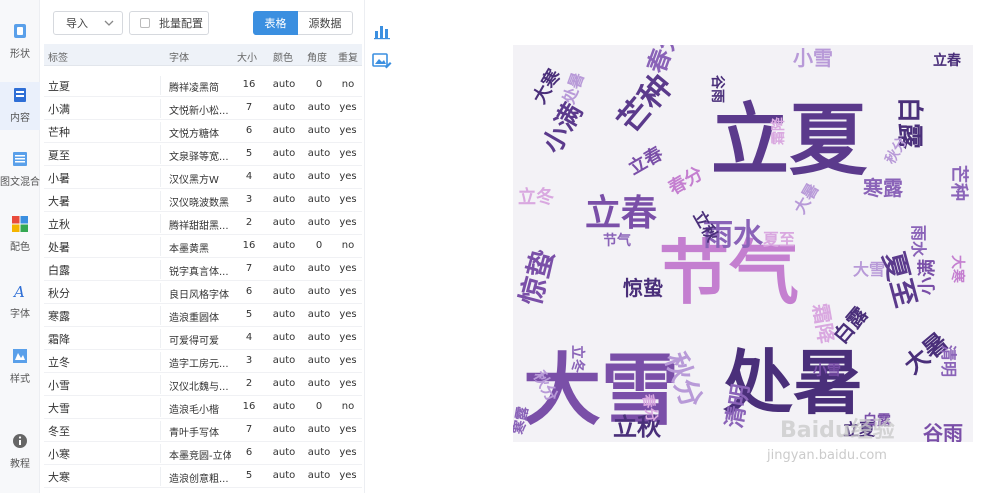 This screenshot has height=493, width=1000. What do you see at coordinates (200, 178) in the screenshot?
I see `cell-font: 汉仪黑方W` at bounding box center [200, 178].